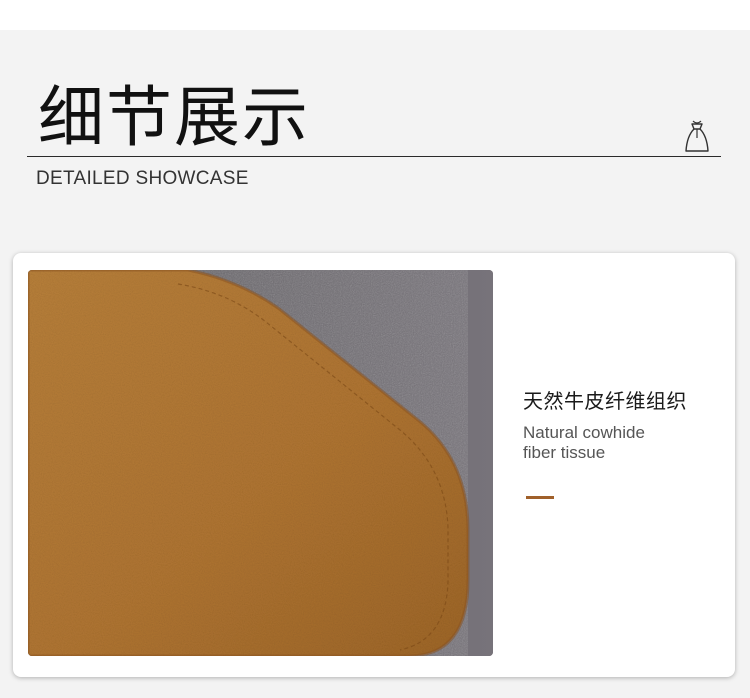 This screenshot has width=750, height=698. What do you see at coordinates (605, 401) in the screenshot?
I see `feature-title-zh: 天然牛皮纤维组织` at bounding box center [605, 401].